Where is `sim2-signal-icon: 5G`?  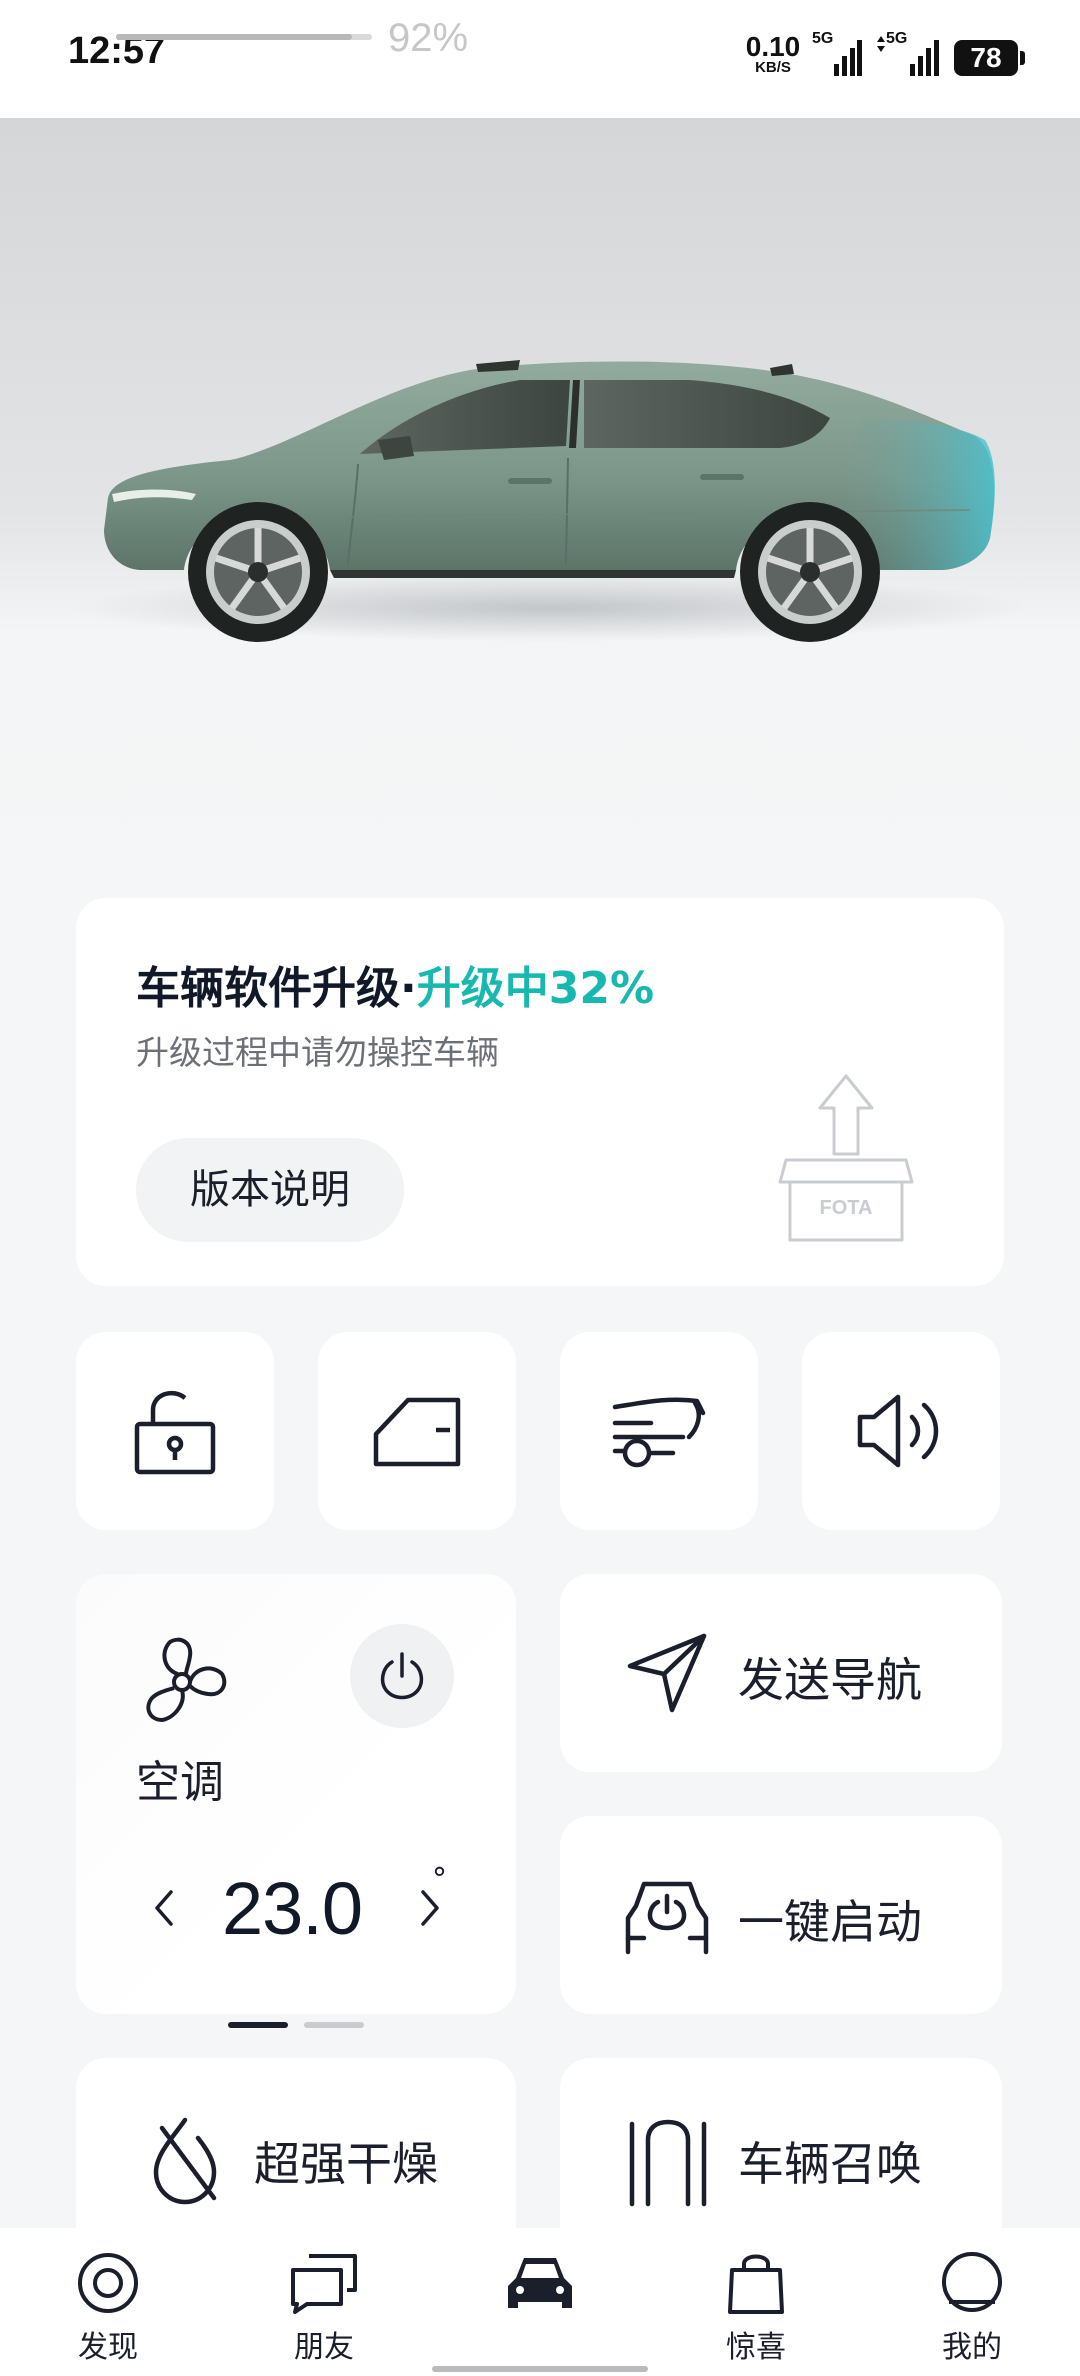 sim2-signal-icon: 5G is located at coordinates (909, 55).